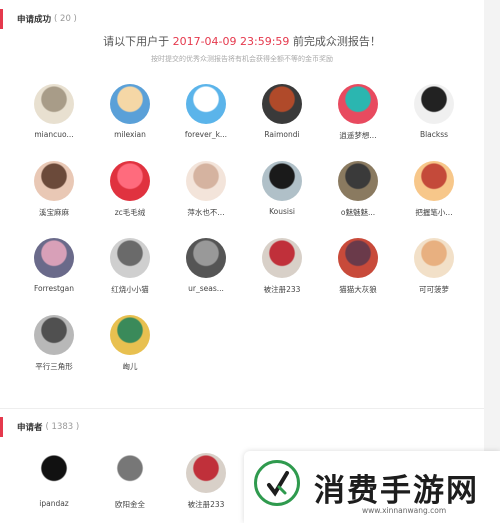 The height and width of the screenshot is (523, 500). Describe the element at coordinates (130, 366) in the screenshot. I see `user-name: 峋儿` at that location.